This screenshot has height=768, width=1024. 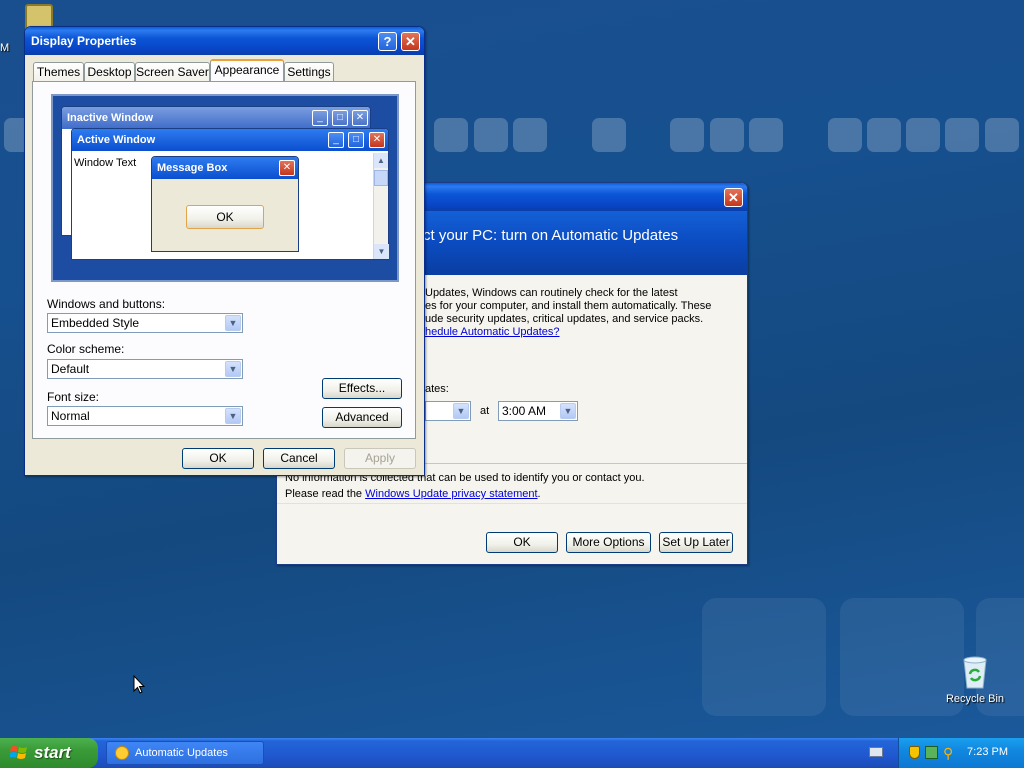 I want to click on color-scheme-label: Color scheme:, so click(x=86, y=349).